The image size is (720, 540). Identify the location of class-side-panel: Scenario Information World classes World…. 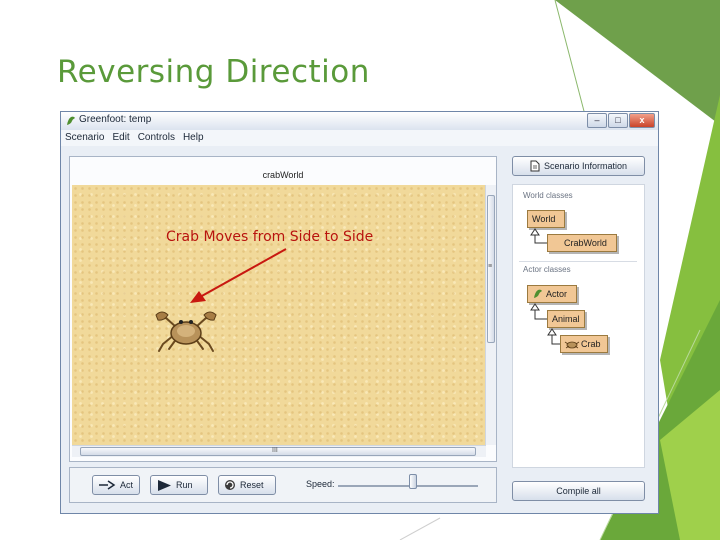
(578, 312).